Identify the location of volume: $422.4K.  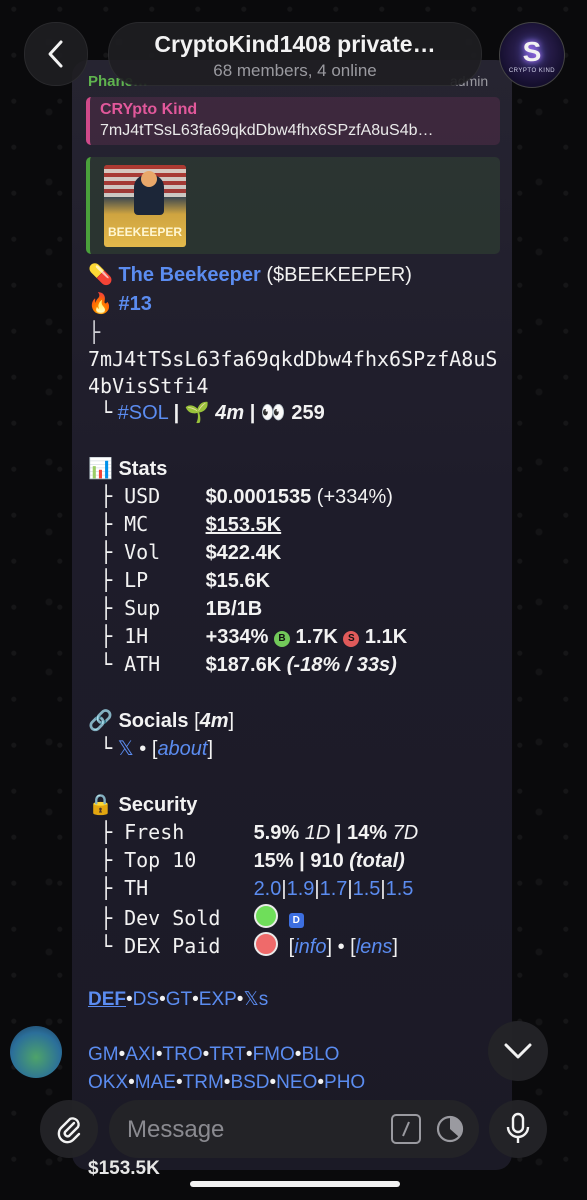
(243, 553).